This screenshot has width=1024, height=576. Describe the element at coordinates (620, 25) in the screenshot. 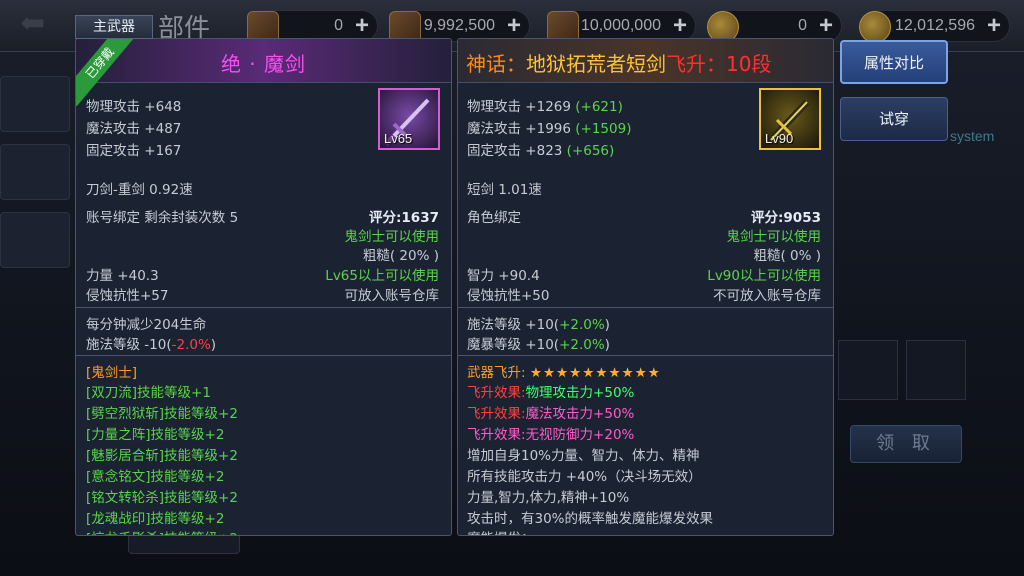

I see `resource-3-value: 10,000,000` at that location.